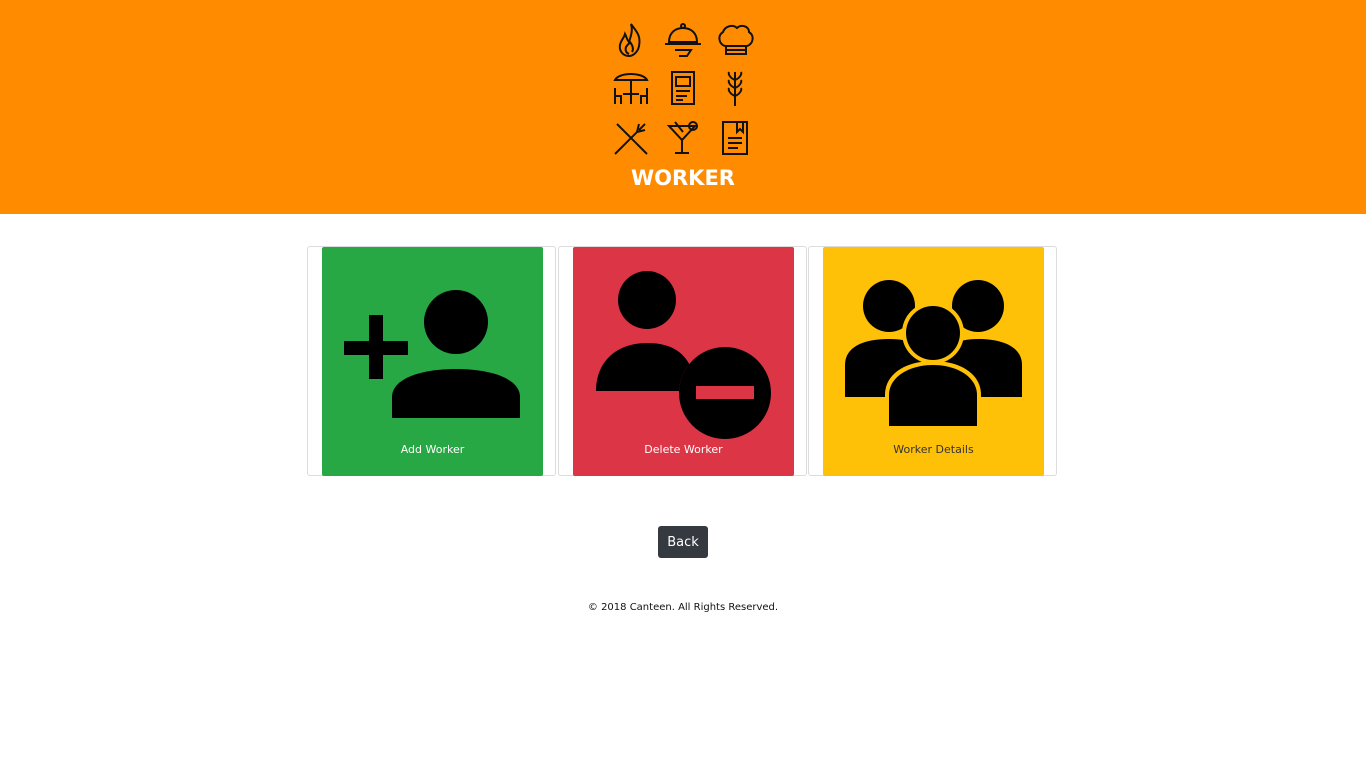 The image size is (1366, 768). I want to click on header-icon-grid, so click(683, 90).